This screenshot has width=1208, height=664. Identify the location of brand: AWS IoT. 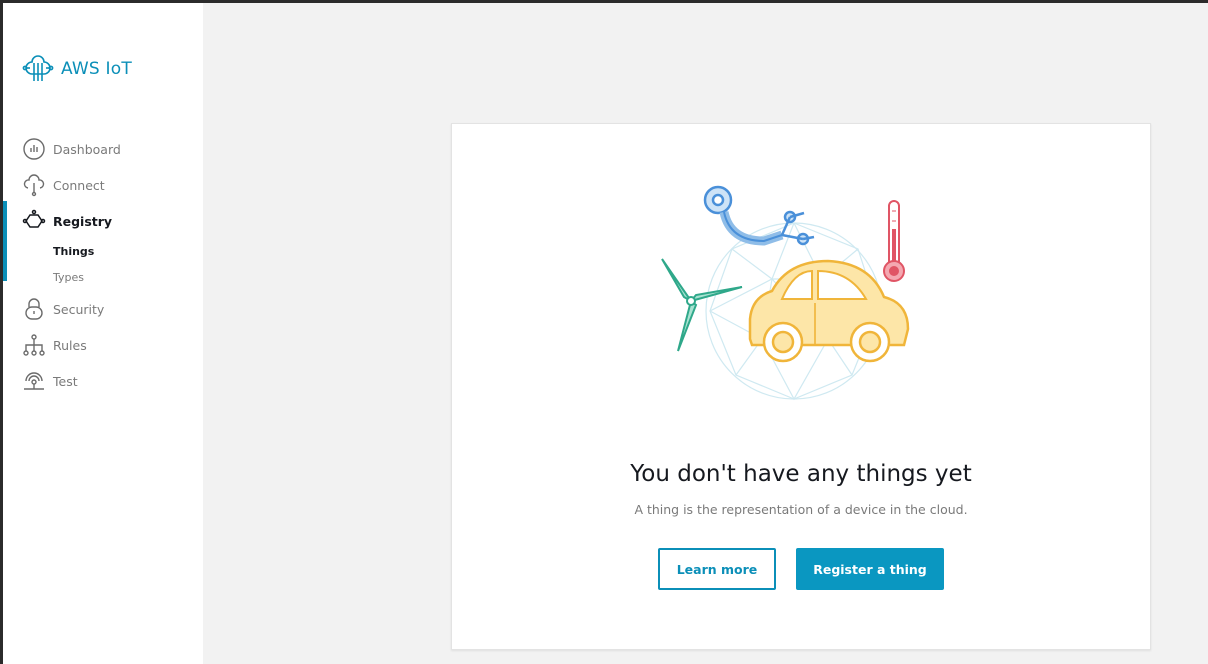
(77, 69).